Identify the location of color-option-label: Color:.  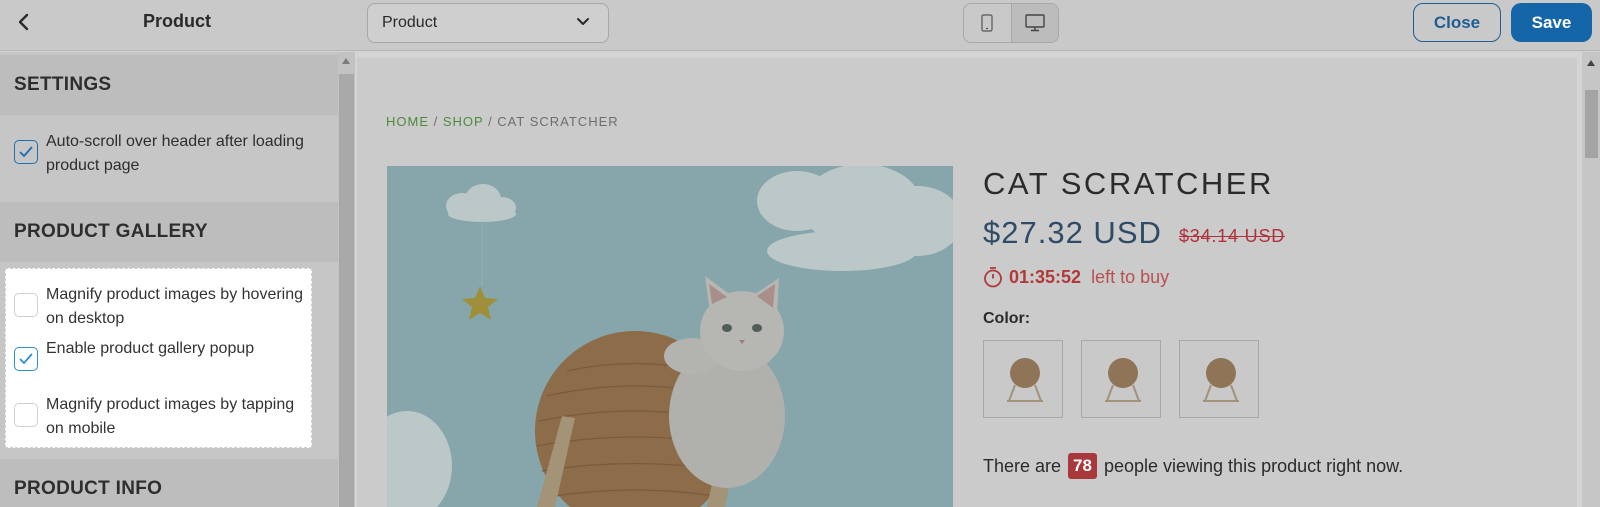
(1007, 318).